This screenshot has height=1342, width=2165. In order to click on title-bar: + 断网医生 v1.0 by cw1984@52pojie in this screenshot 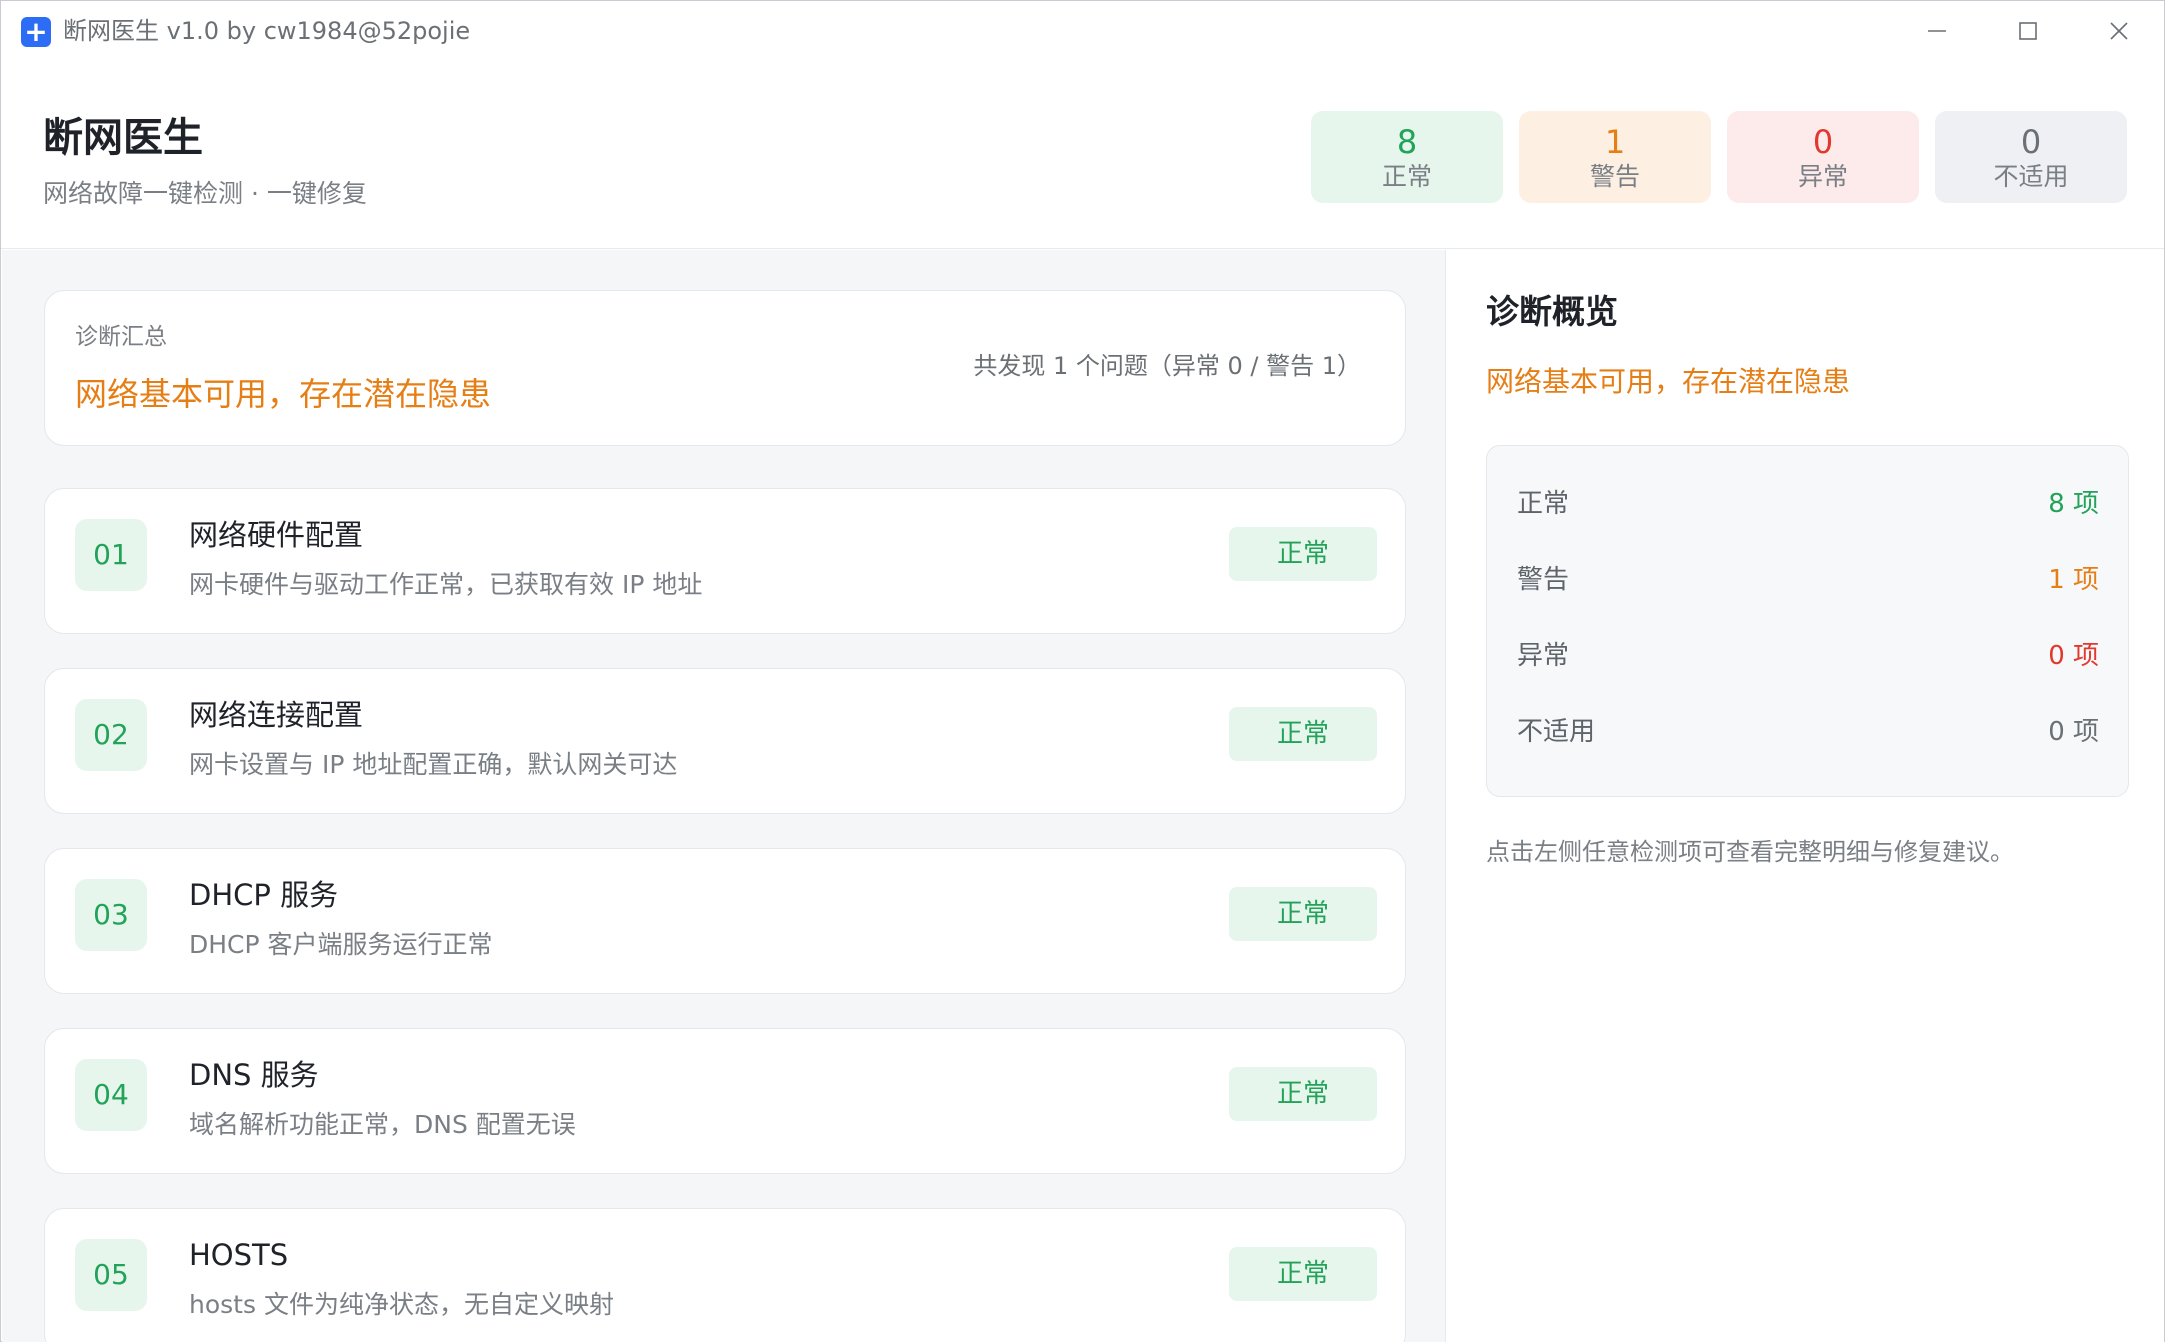, I will do `click(1082, 31)`.